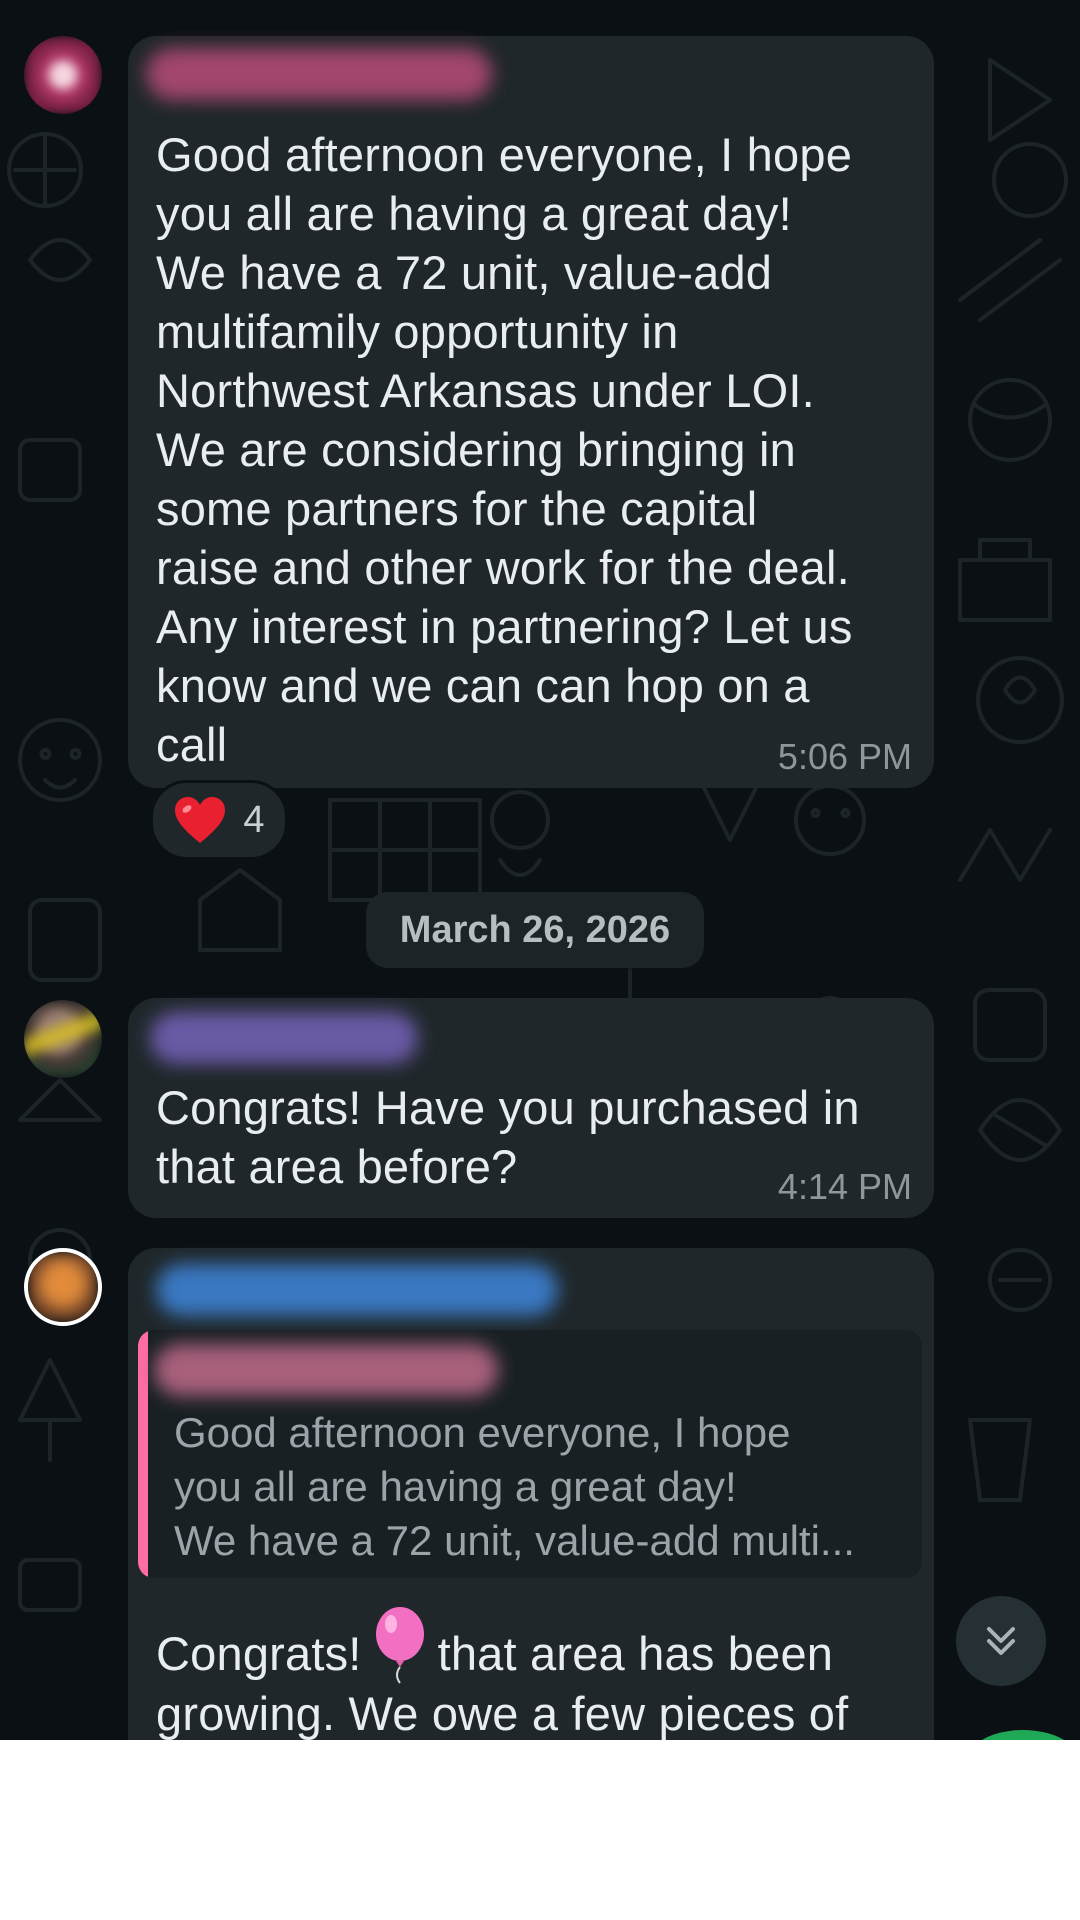  What do you see at coordinates (254, 819) in the screenshot?
I see `reaction-count: 4` at bounding box center [254, 819].